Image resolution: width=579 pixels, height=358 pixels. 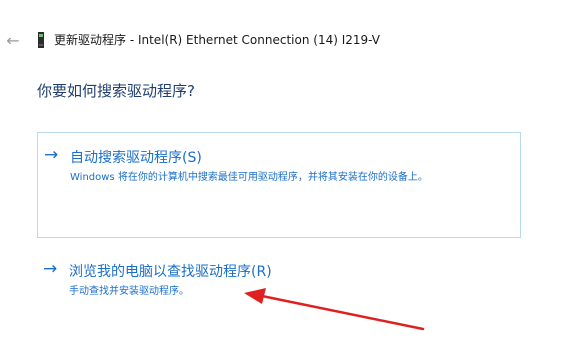 What do you see at coordinates (136, 157) in the screenshot?
I see `auto-search-title: 自动搜索驱动程序(S)` at bounding box center [136, 157].